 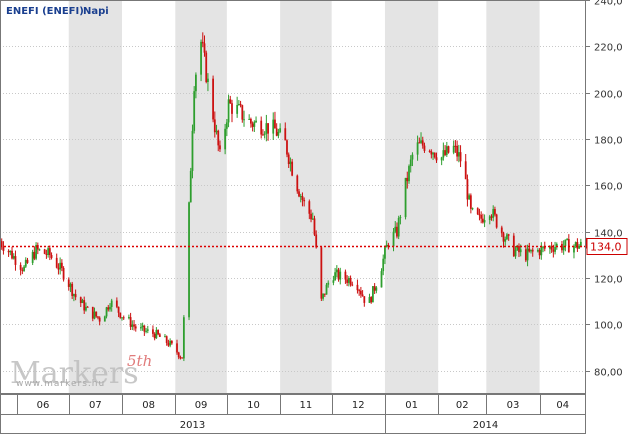 I want to click on x-month-label-11: 11, so click(x=306, y=405).